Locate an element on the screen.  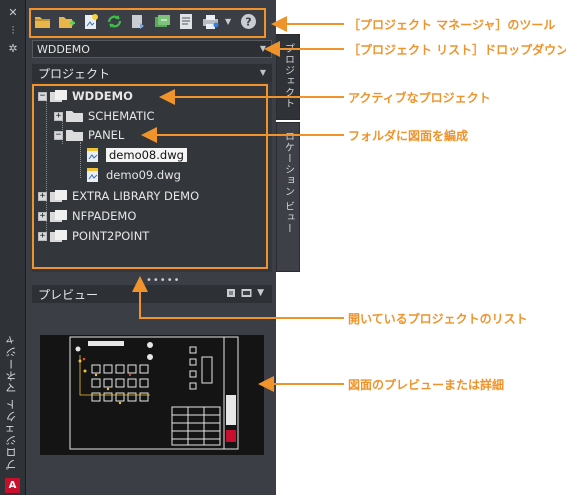
project-properties-icon is located at coordinates (186, 21).